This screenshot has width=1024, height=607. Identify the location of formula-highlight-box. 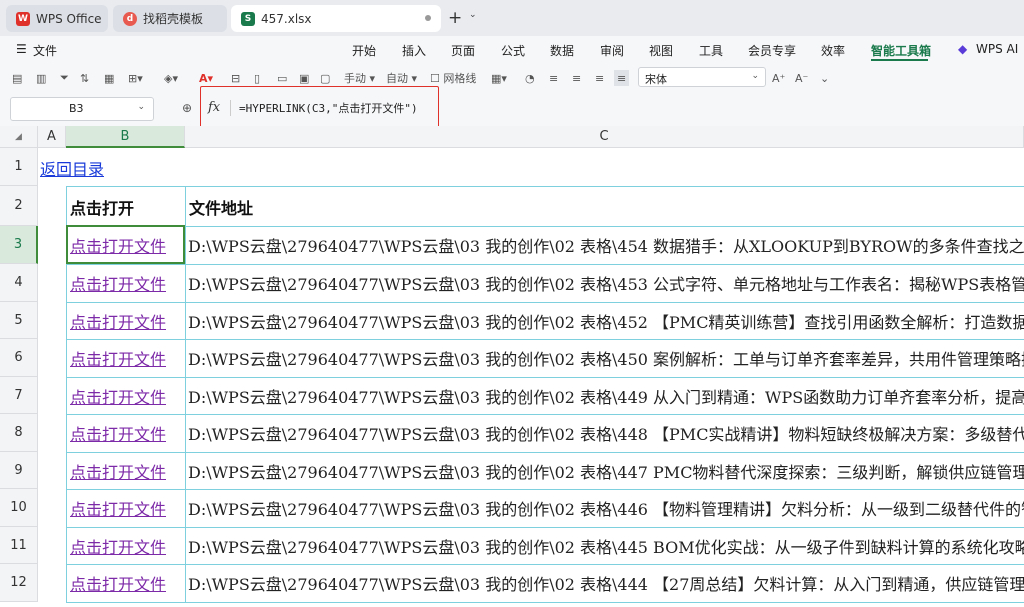
(319, 107).